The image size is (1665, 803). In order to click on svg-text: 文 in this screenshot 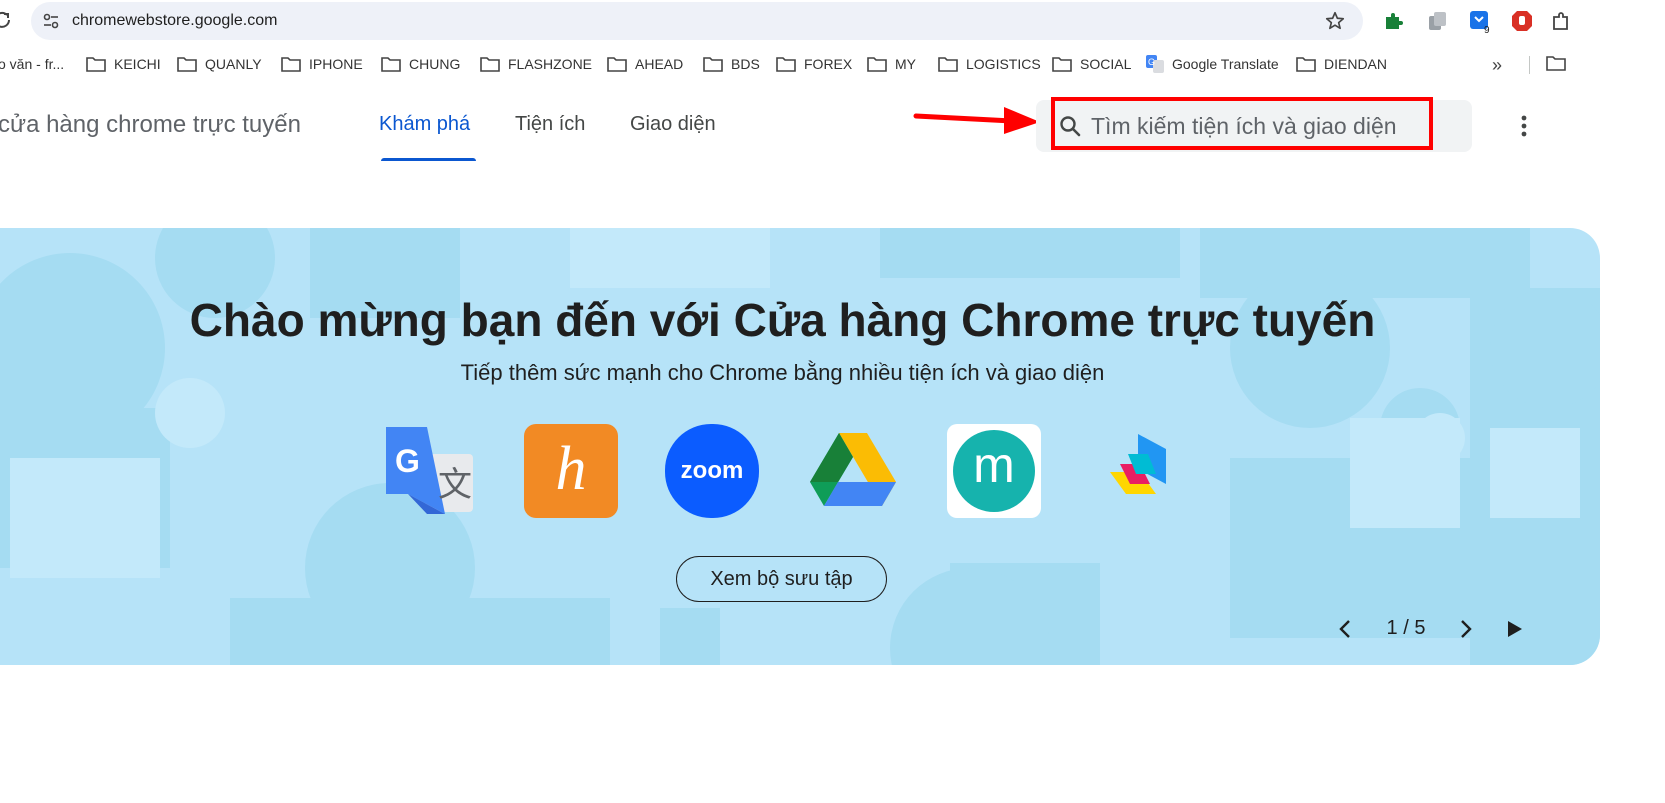, I will do `click(455, 485)`.